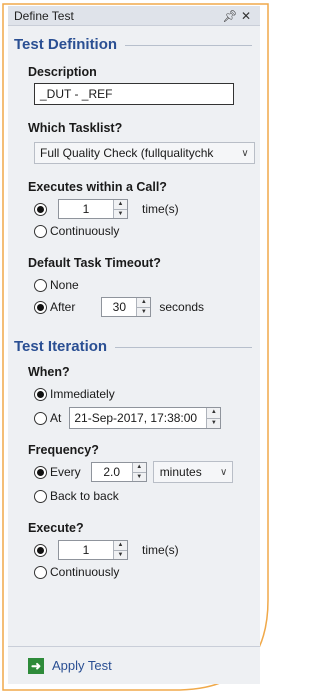 Image resolution: width=320 pixels, height=695 pixels. Describe the element at coordinates (93, 209) in the screenshot. I see `times-stepper: 1 ▲ ▼` at that location.